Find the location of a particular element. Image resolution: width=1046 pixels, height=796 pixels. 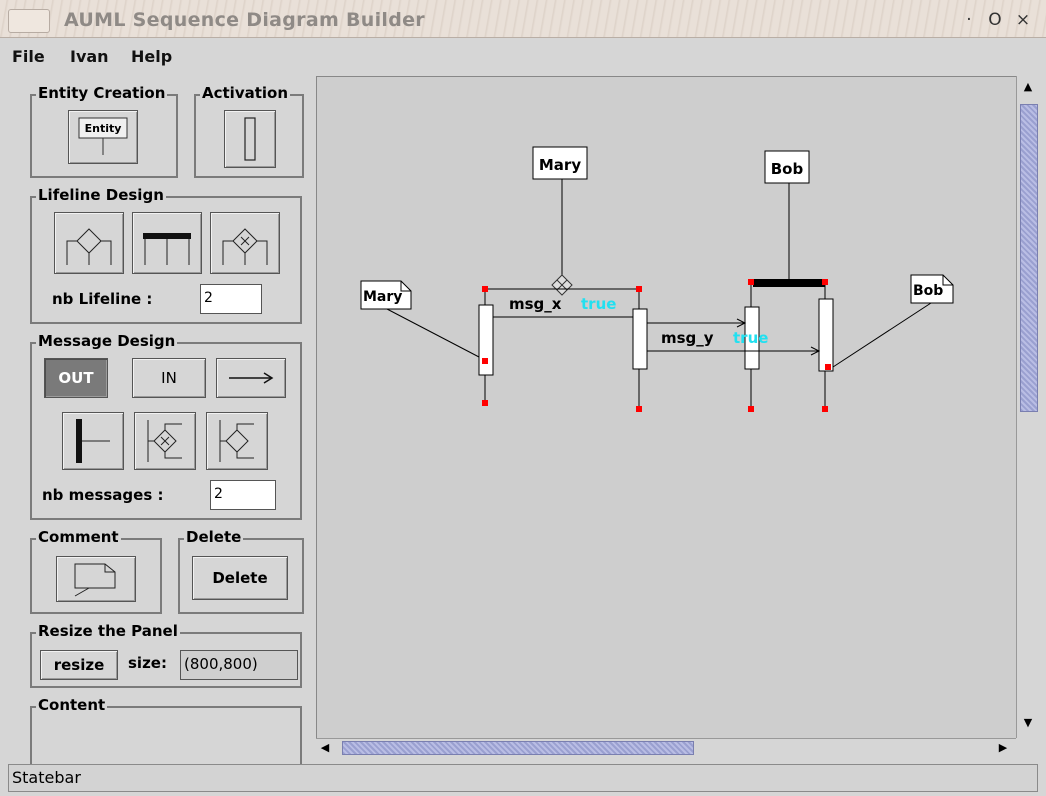

lifeline-xor-diamond is located at coordinates (562, 285).